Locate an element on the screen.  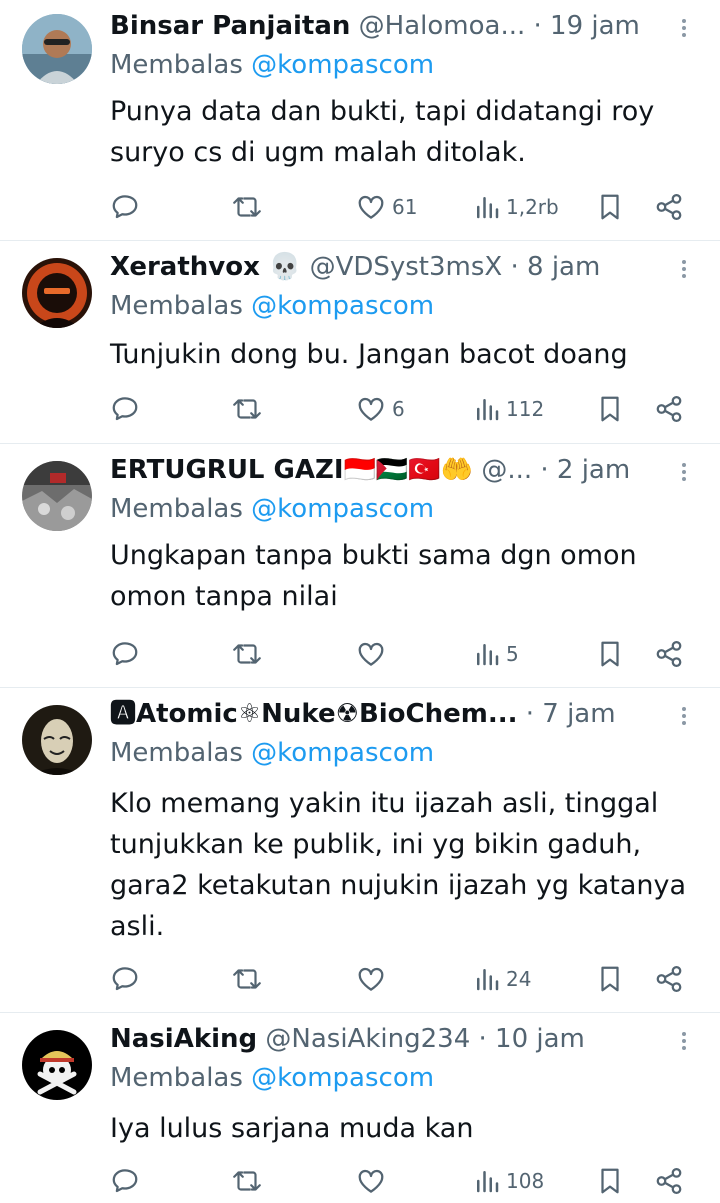
share-icon is located at coordinates (669, 979).